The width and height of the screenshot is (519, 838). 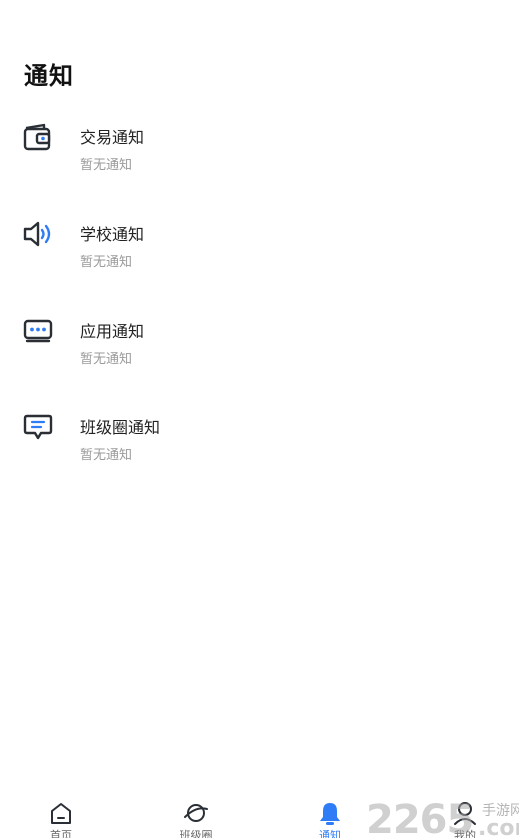 What do you see at coordinates (465, 817) in the screenshot?
I see `tab-profile: 我的` at bounding box center [465, 817].